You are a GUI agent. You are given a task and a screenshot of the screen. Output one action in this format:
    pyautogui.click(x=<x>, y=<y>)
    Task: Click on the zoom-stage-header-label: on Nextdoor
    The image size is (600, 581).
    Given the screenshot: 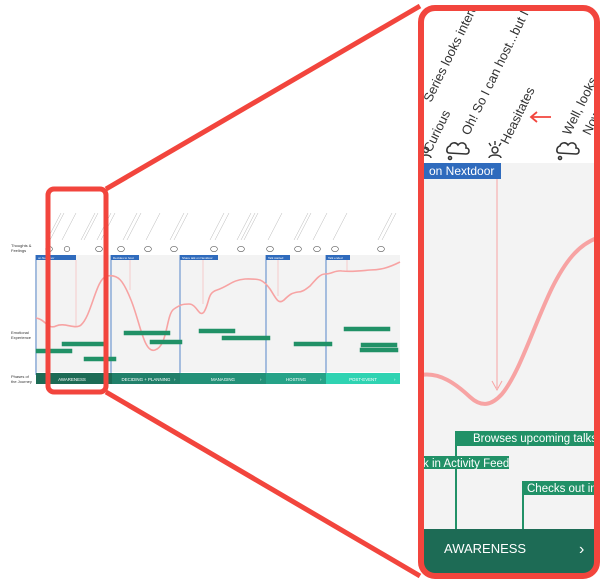 What is the action you would take?
    pyautogui.click(x=461, y=171)
    